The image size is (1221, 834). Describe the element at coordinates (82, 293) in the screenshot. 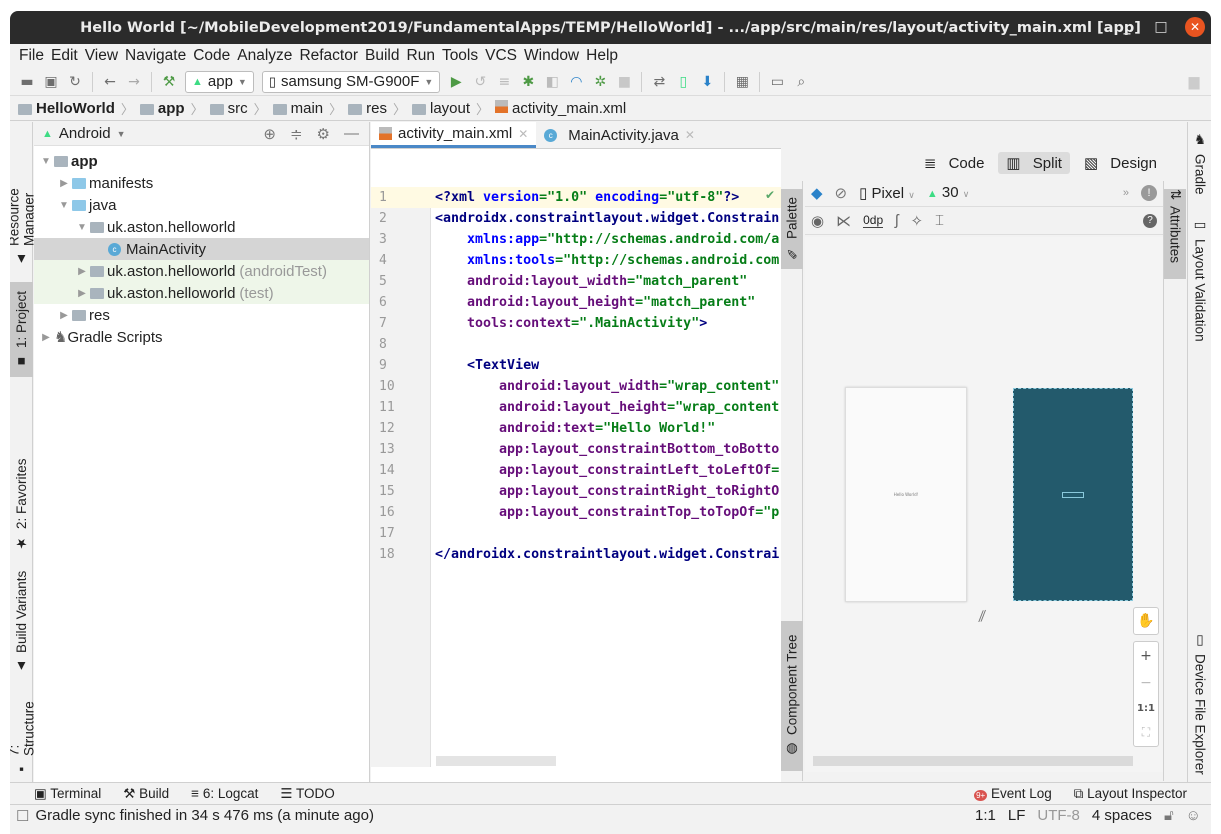

I see `collapsed-arrow-icon: ▶` at that location.